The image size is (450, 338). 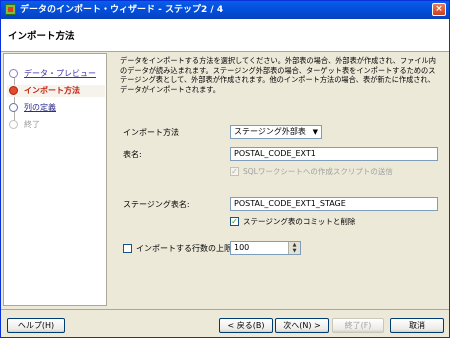 What do you see at coordinates (417, 325) in the screenshot?
I see `cancel-button: 取消` at bounding box center [417, 325].